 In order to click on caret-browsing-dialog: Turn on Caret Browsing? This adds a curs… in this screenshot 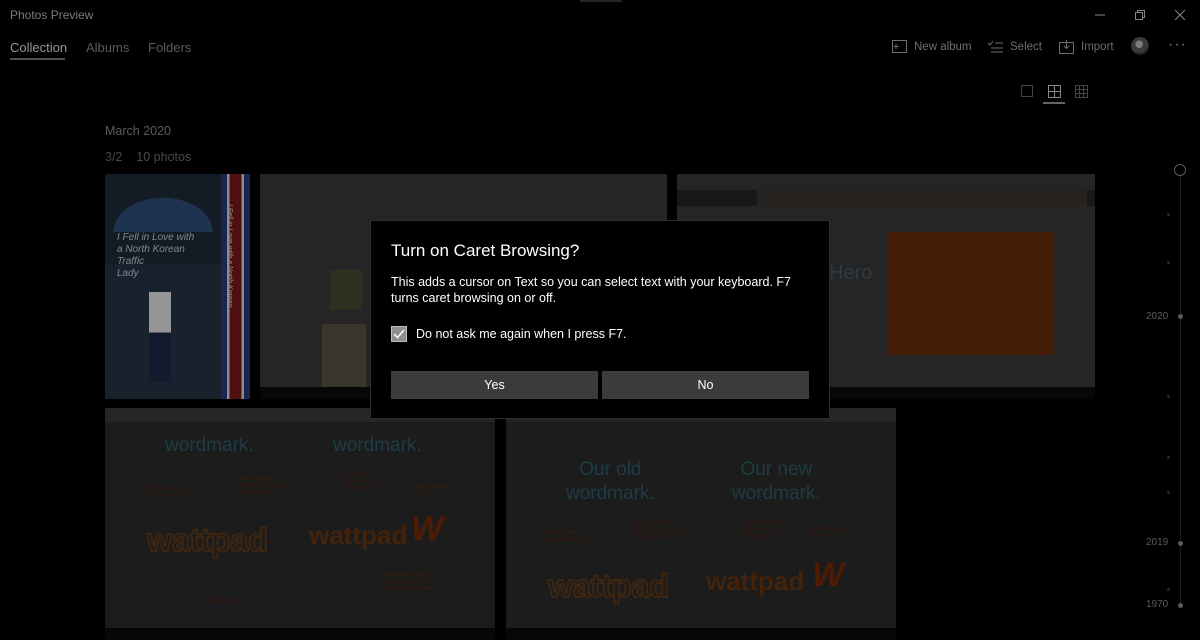, I will do `click(600, 319)`.